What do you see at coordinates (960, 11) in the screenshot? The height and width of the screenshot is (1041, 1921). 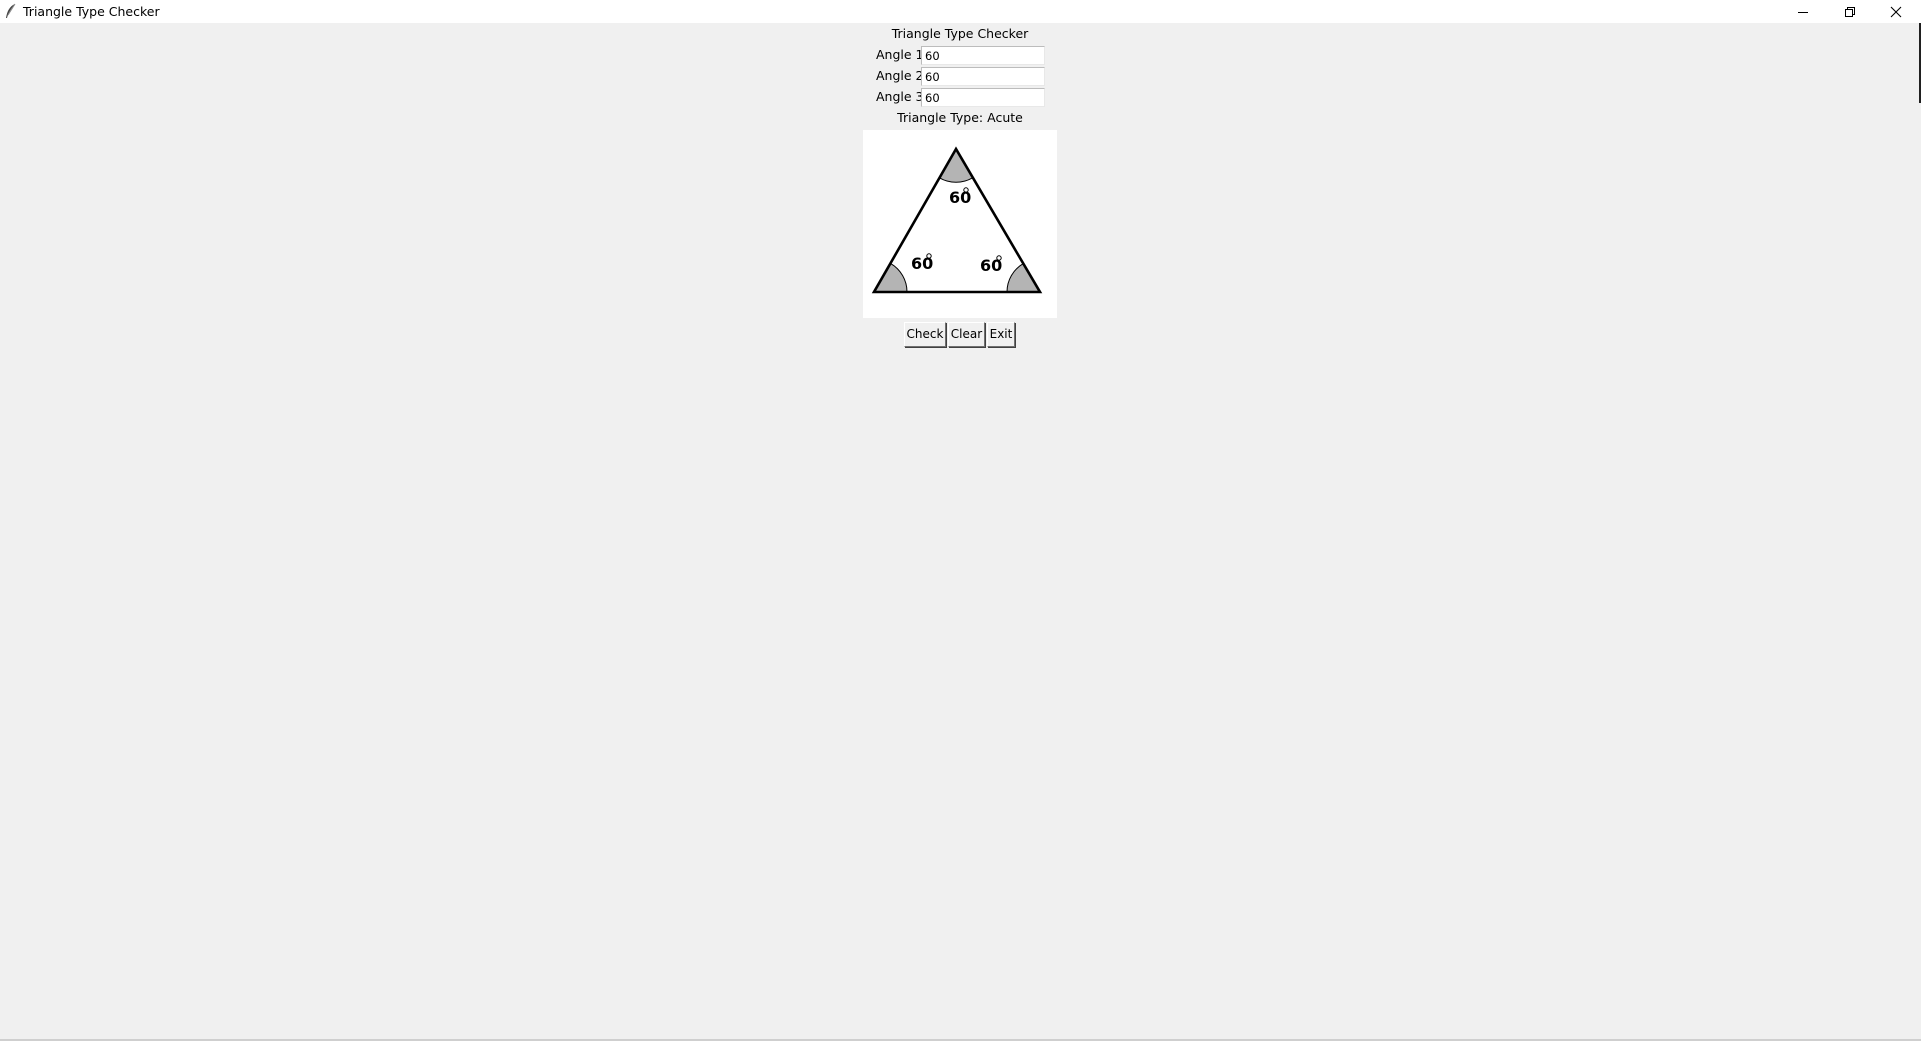 I see `title-bar: Triangle Type Checker` at bounding box center [960, 11].